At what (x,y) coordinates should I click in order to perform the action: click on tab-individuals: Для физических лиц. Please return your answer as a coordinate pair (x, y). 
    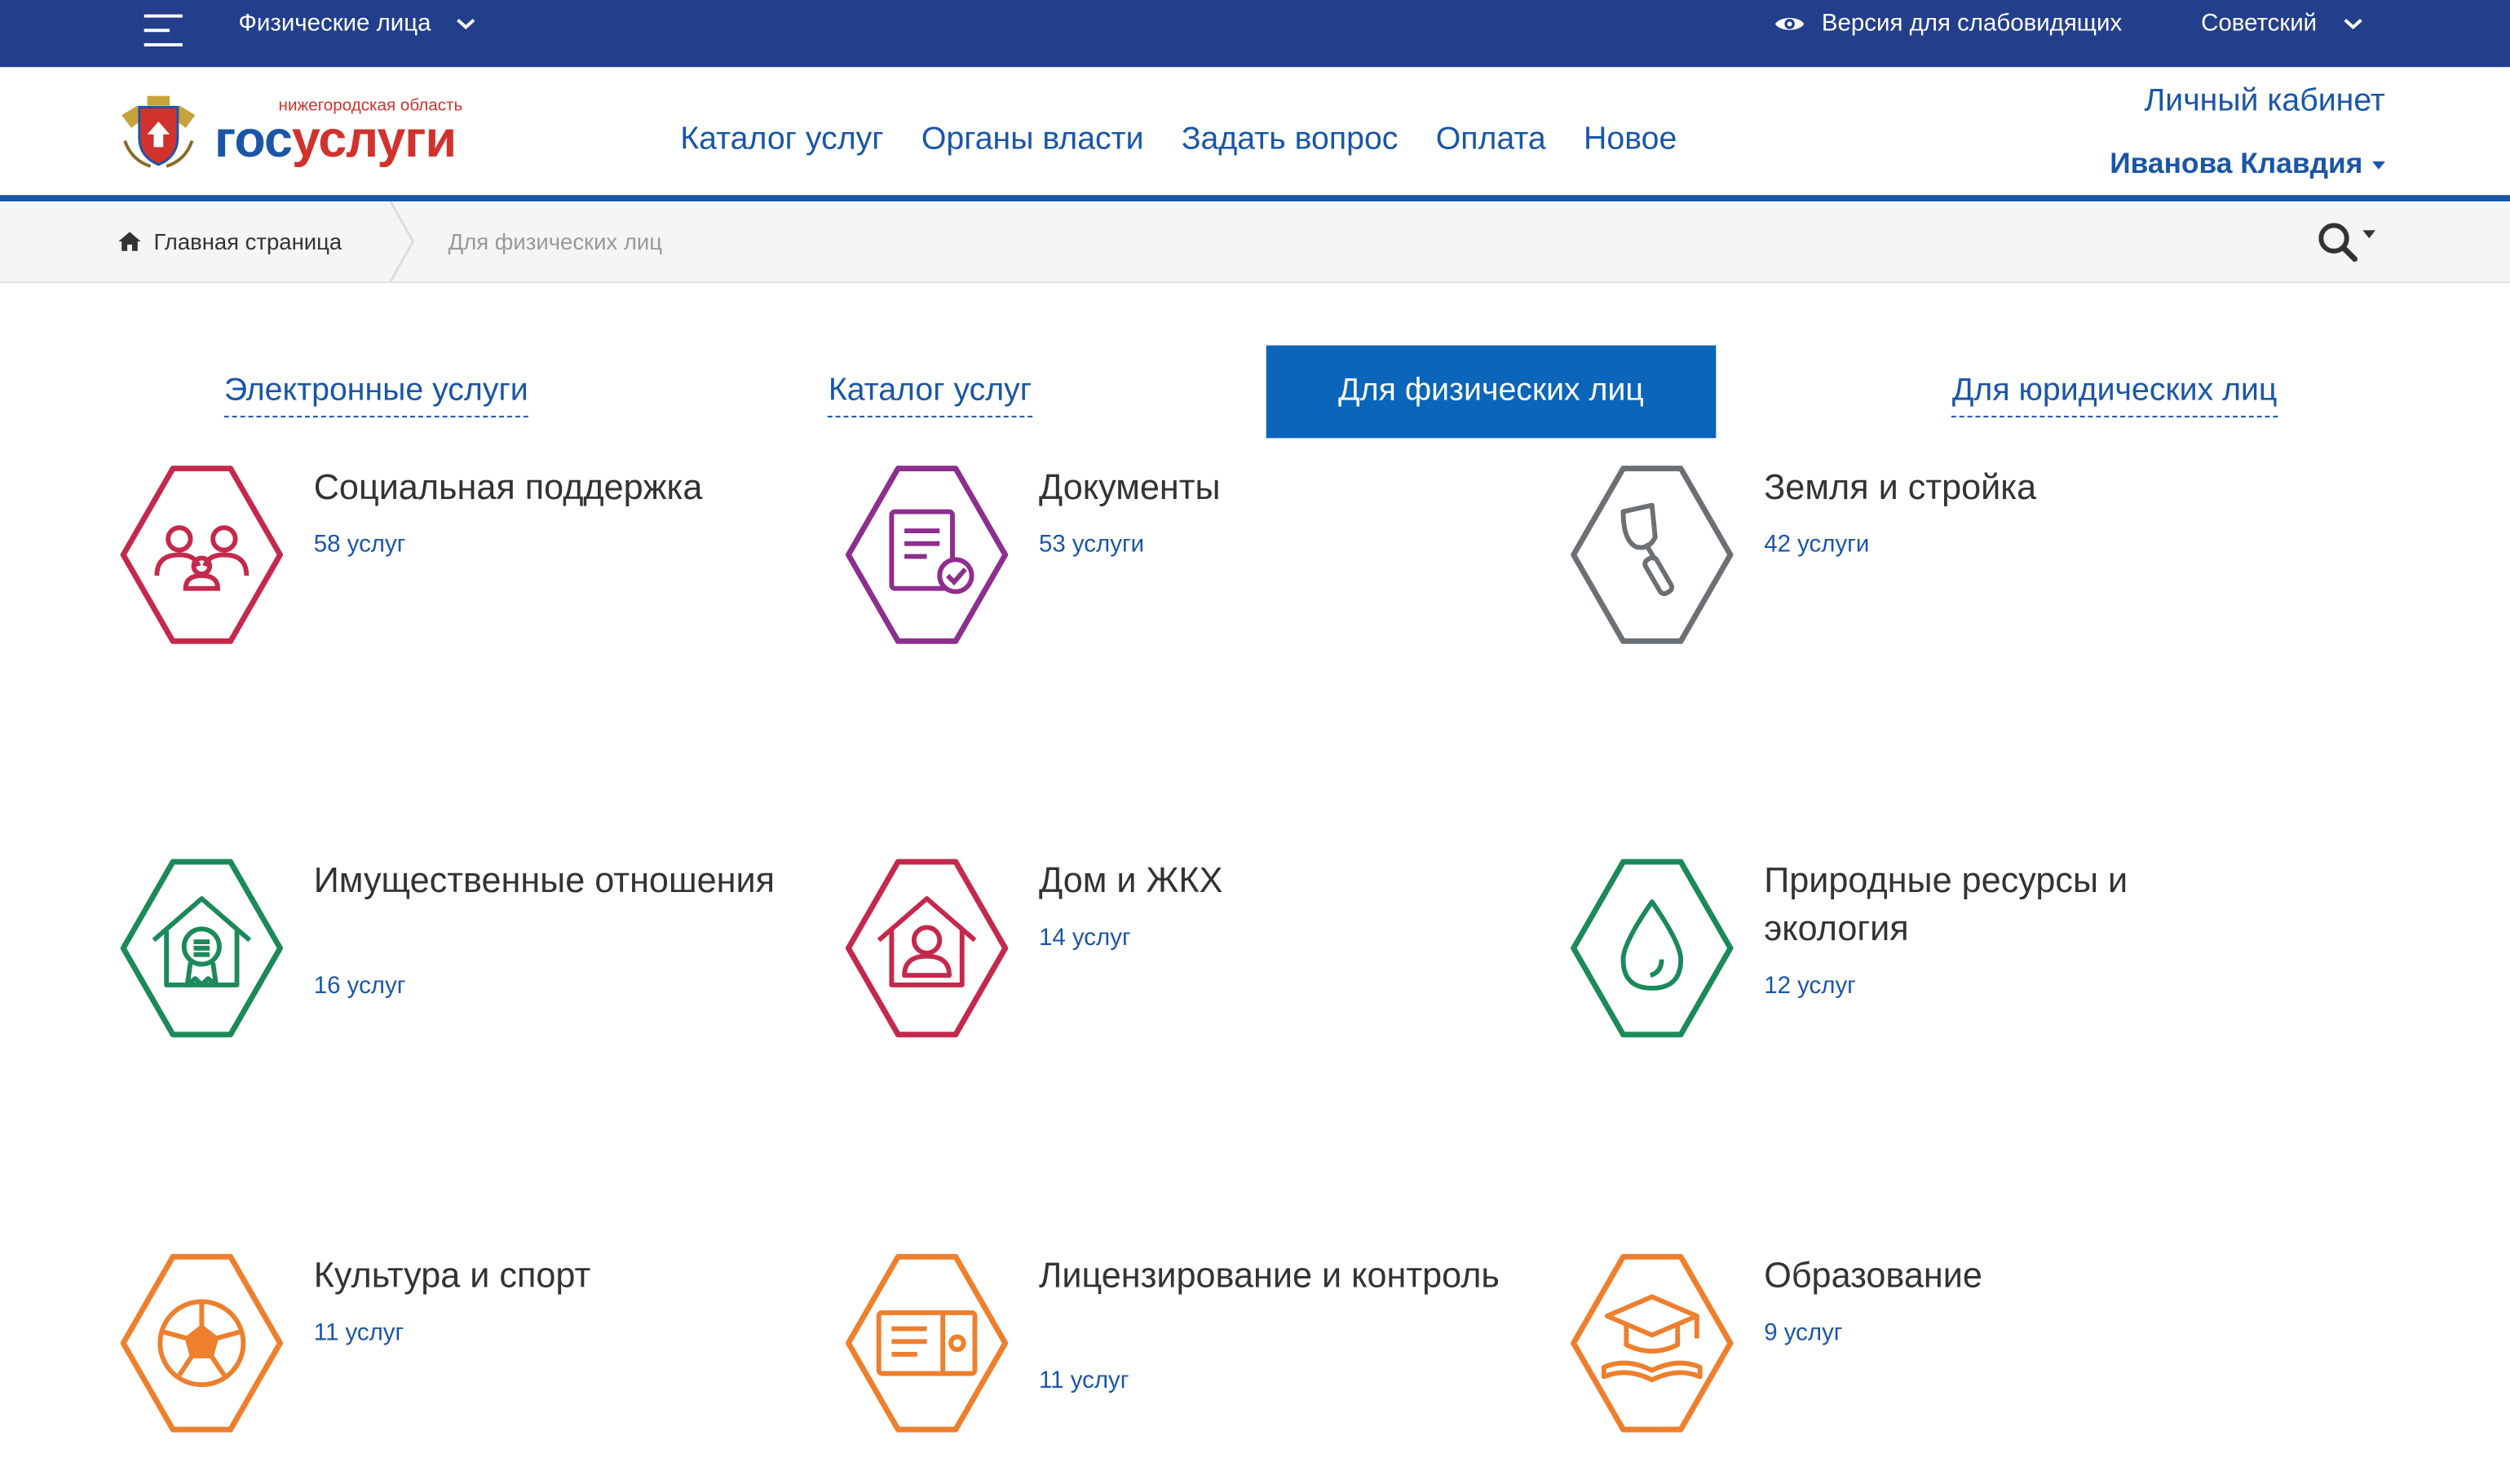
    Looking at the image, I should click on (1492, 392).